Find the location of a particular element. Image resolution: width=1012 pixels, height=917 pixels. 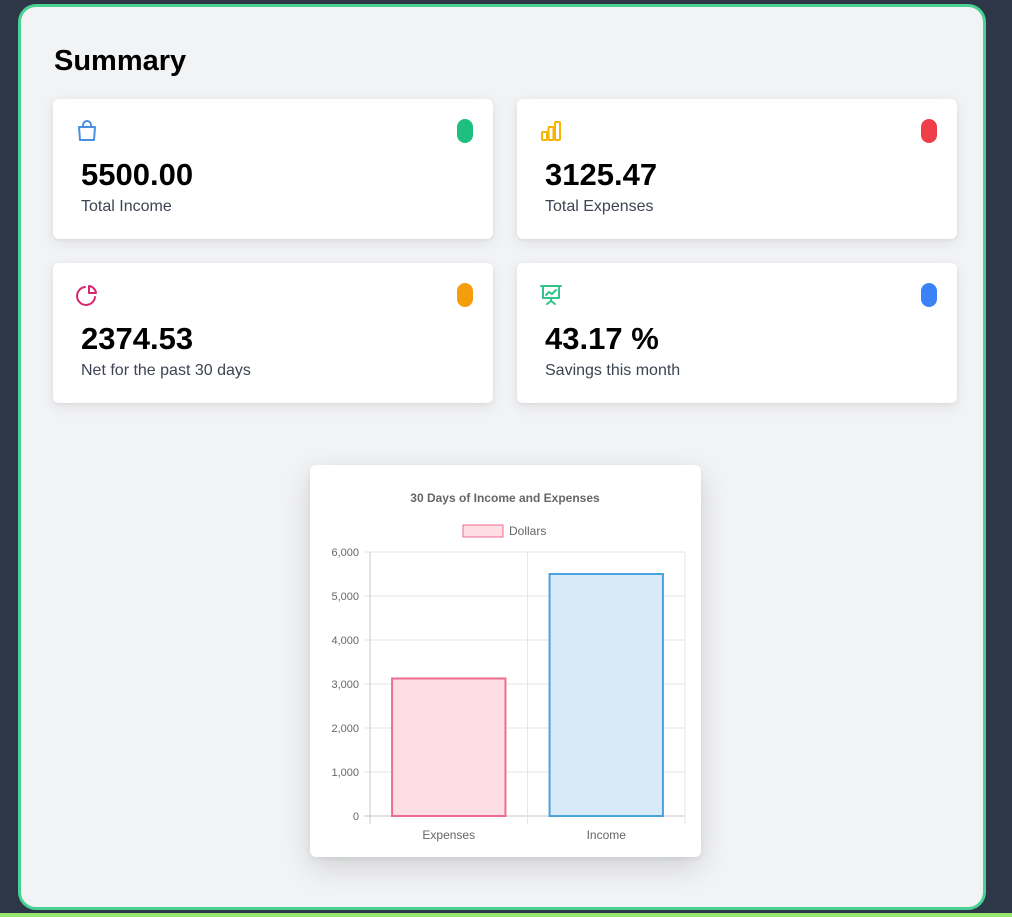

bar-income is located at coordinates (606, 695).